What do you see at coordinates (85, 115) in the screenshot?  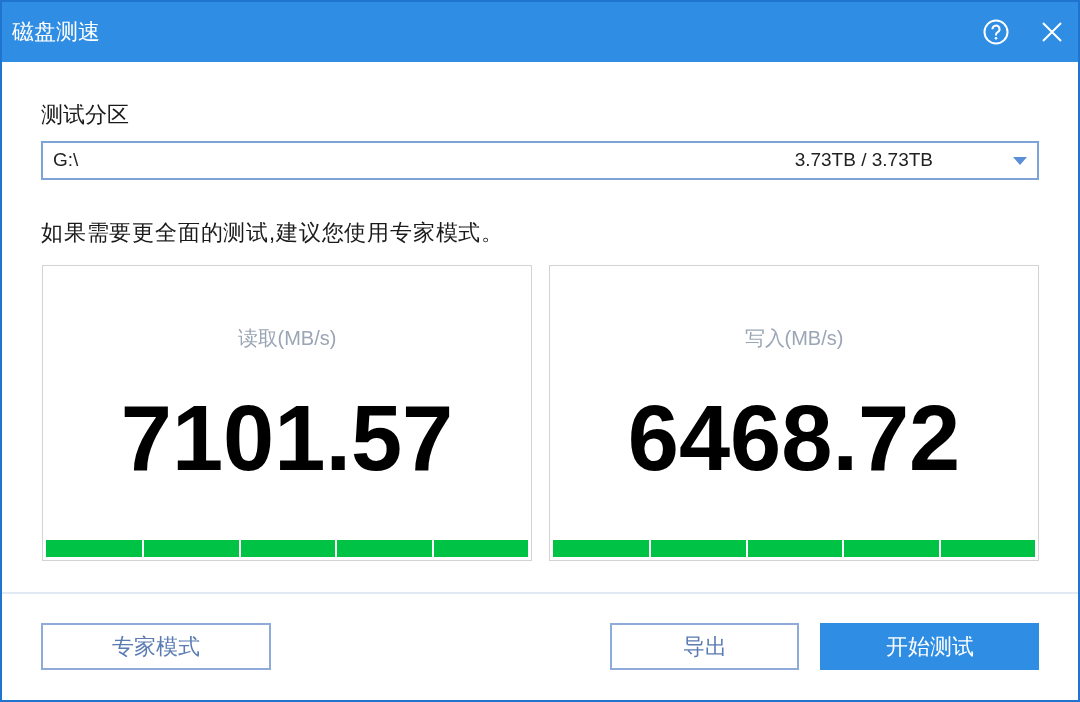 I see `partition-label: 测试分区` at bounding box center [85, 115].